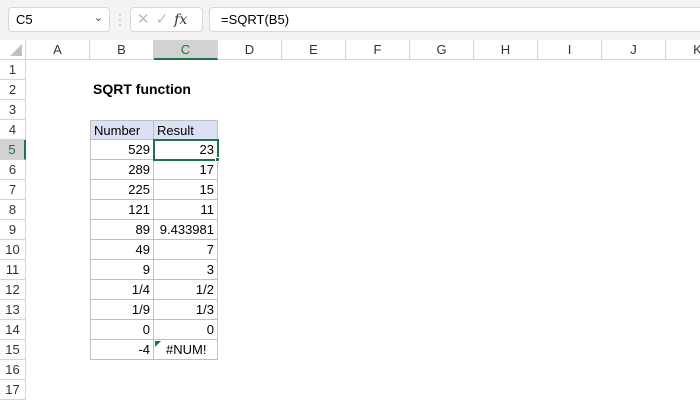 This screenshot has width=700, height=400. Describe the element at coordinates (122, 170) in the screenshot. I see `number-cell: 289` at that location.